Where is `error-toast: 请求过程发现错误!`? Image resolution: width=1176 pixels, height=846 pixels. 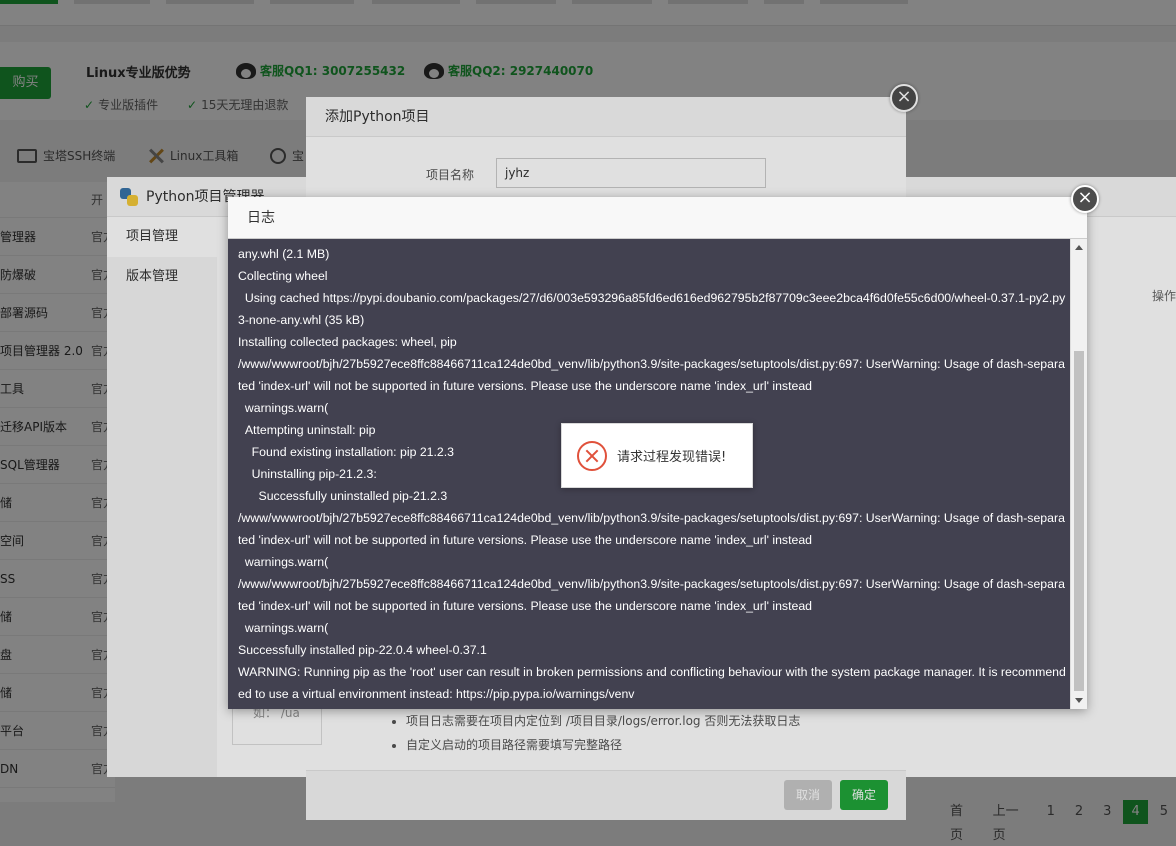 error-toast: 请求过程发现错误! is located at coordinates (657, 455).